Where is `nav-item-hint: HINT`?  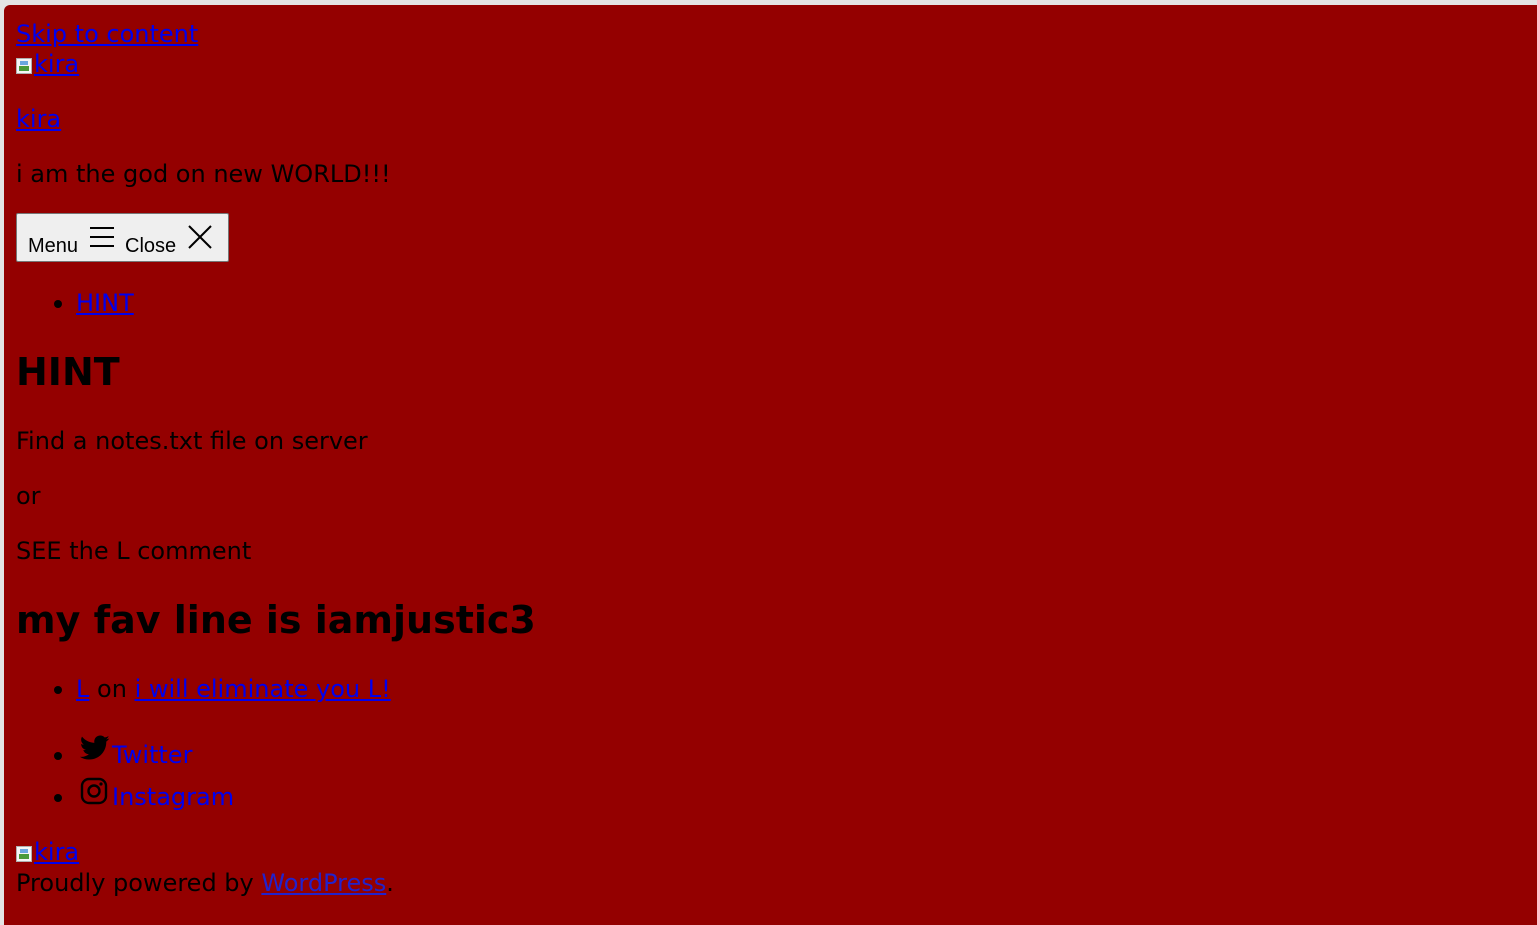
nav-item-hint: HINT is located at coordinates (105, 303).